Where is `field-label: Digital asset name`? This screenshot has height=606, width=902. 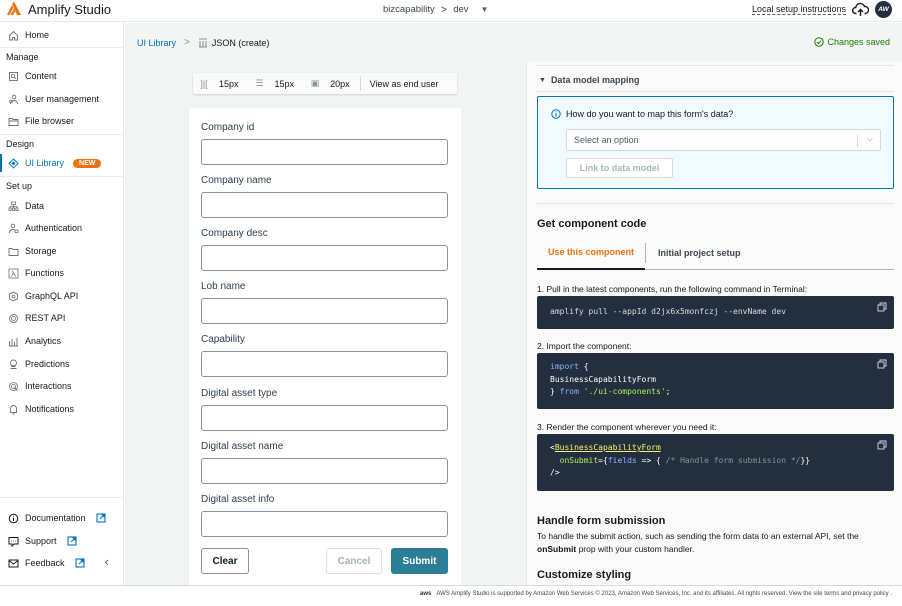
field-label: Digital asset name is located at coordinates (242, 446).